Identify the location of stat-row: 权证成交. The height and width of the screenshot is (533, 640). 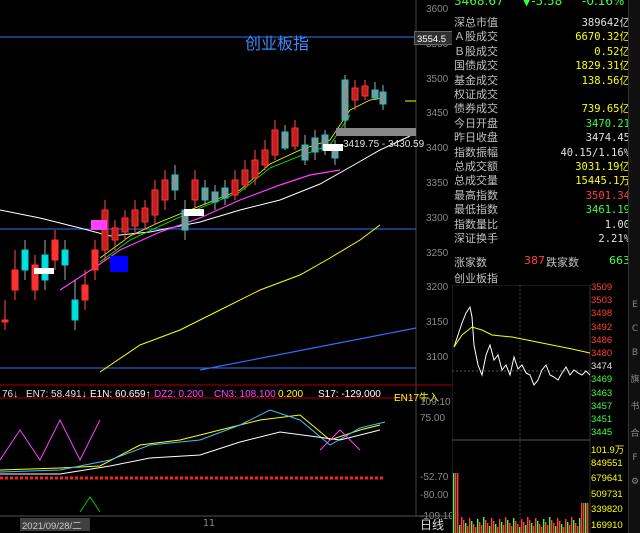
(542, 95).